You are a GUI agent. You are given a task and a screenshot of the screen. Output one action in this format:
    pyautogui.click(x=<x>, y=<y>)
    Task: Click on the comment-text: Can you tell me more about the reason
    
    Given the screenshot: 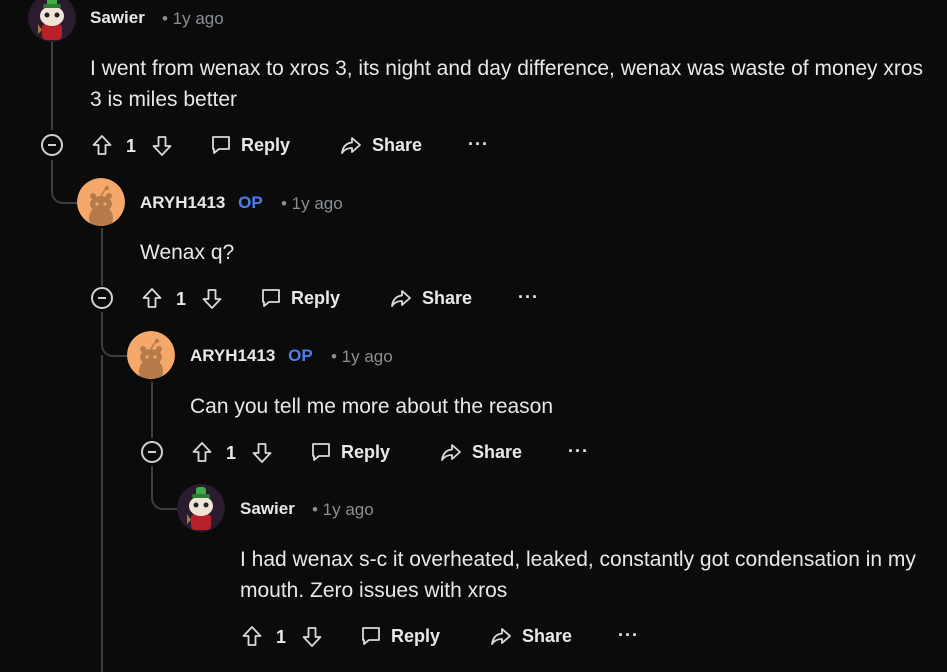 What is the action you would take?
    pyautogui.click(x=372, y=406)
    